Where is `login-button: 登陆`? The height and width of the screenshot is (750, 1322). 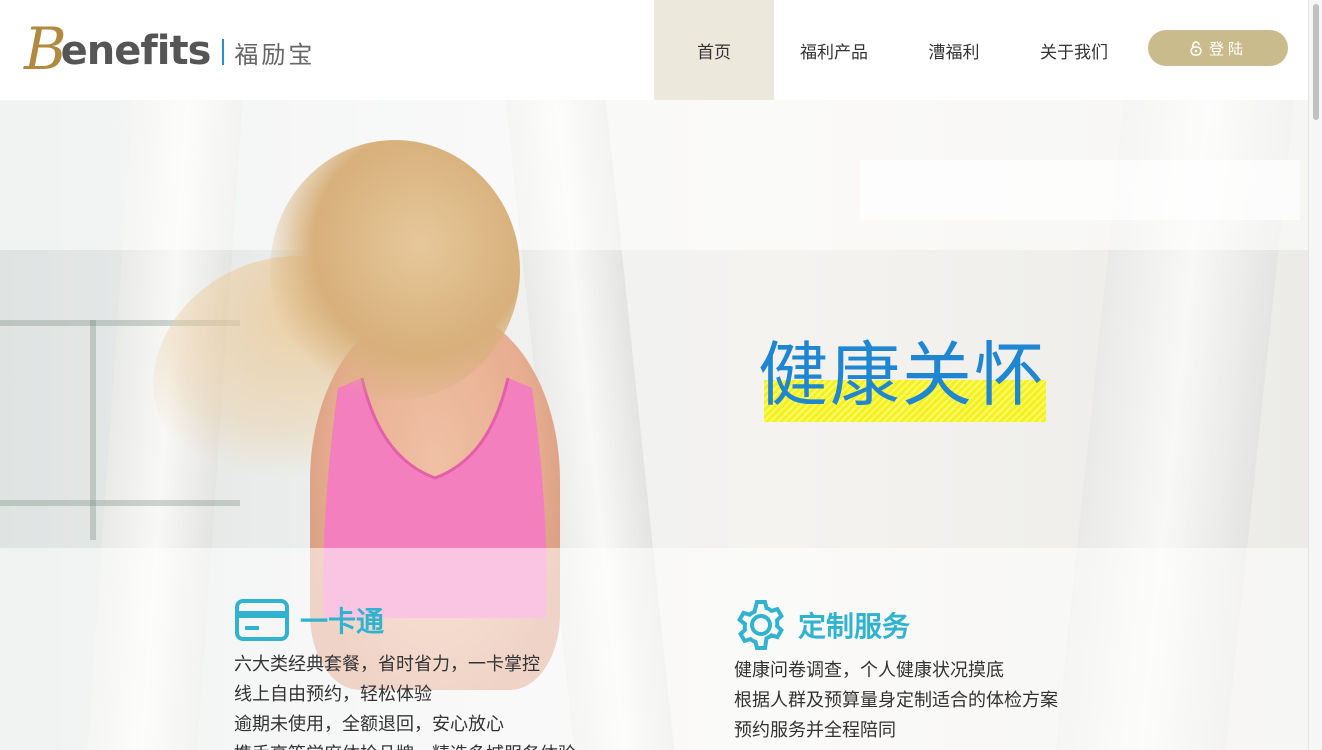
login-button: 登陆 is located at coordinates (1218, 48).